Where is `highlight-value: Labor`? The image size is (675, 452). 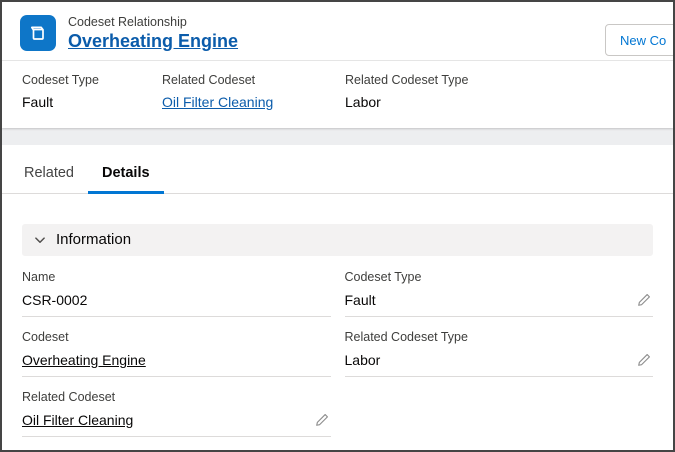
highlight-value: Labor is located at coordinates (363, 101).